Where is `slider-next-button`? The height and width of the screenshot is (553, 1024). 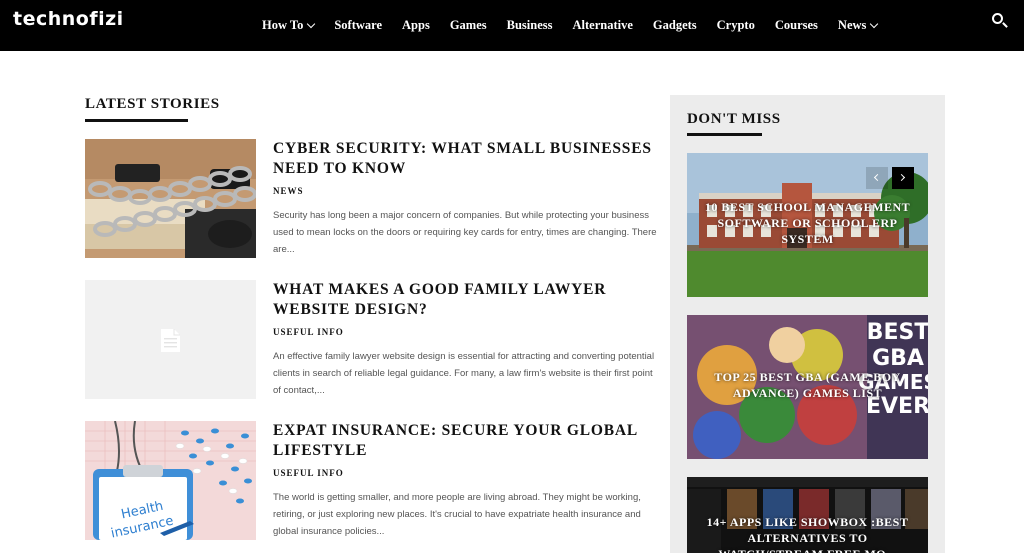 slider-next-button is located at coordinates (903, 178).